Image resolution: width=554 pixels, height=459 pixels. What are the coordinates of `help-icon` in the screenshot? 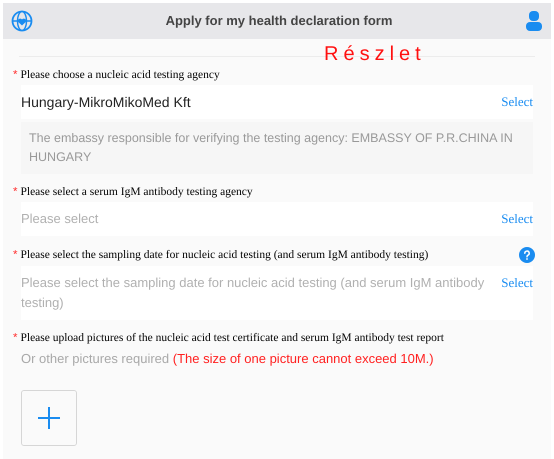 It's located at (527, 255).